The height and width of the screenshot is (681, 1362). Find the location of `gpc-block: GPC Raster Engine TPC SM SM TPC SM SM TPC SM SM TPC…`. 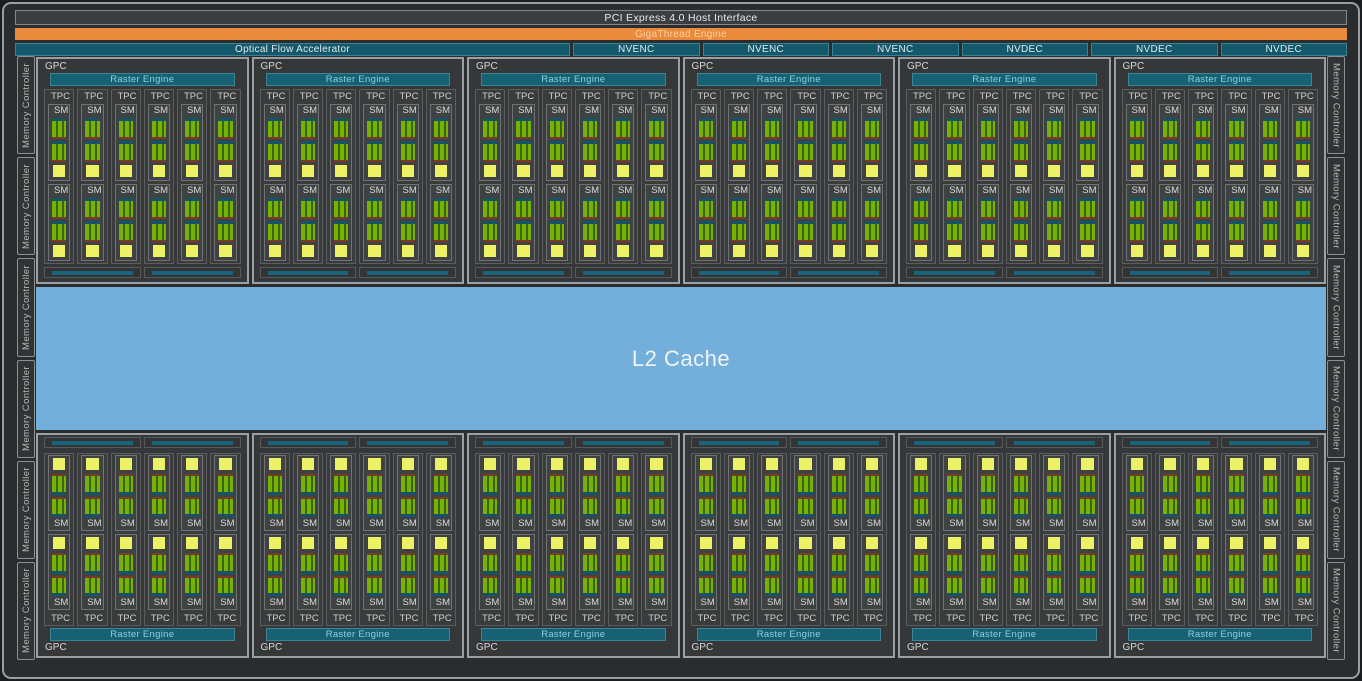

gpc-block: GPC Raster Engine TPC SM SM TPC SM SM TPC SM SM TPC… is located at coordinates (357, 545).